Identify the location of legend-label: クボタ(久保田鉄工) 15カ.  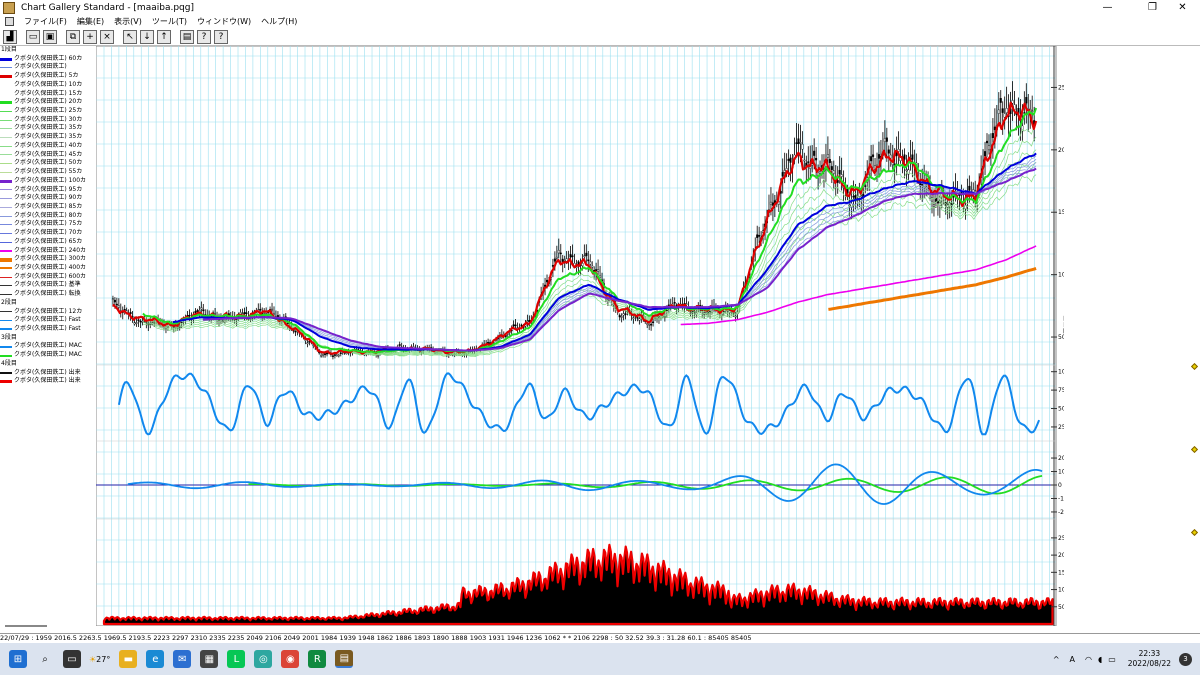
(48, 93).